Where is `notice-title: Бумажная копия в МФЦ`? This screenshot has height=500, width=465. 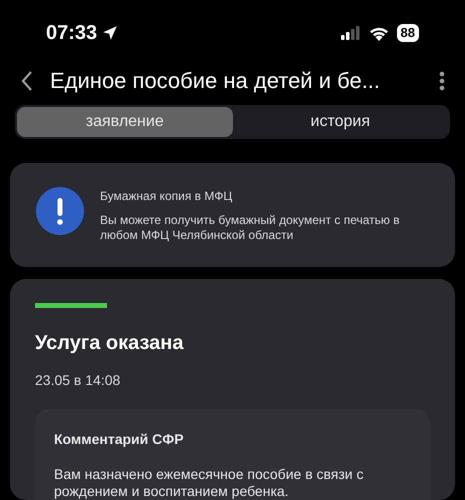
notice-title: Бумажная копия в МФЦ is located at coordinates (167, 196).